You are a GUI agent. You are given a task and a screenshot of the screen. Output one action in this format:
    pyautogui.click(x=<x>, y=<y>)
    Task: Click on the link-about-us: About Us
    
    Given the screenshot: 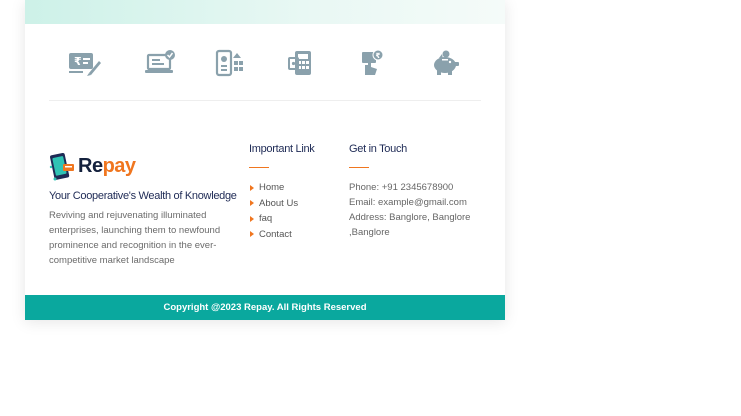 What is the action you would take?
    pyautogui.click(x=294, y=204)
    